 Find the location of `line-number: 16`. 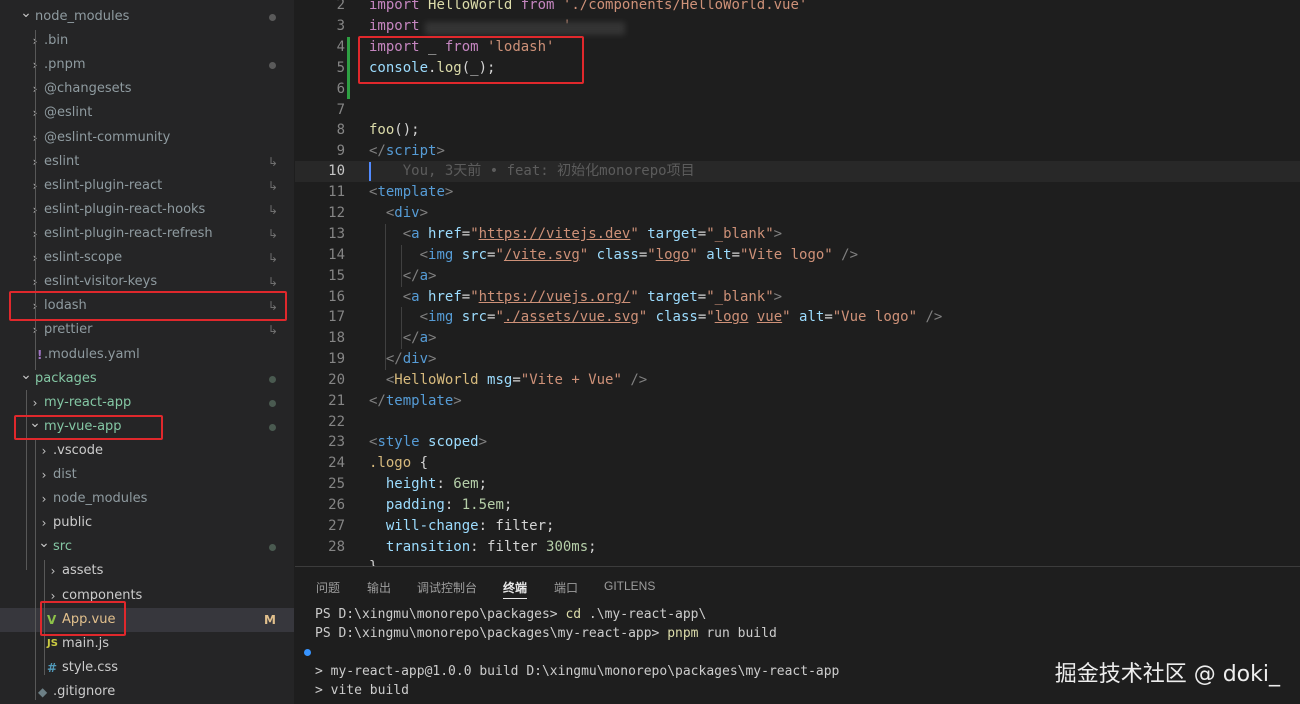

line-number: 16 is located at coordinates (336, 297).